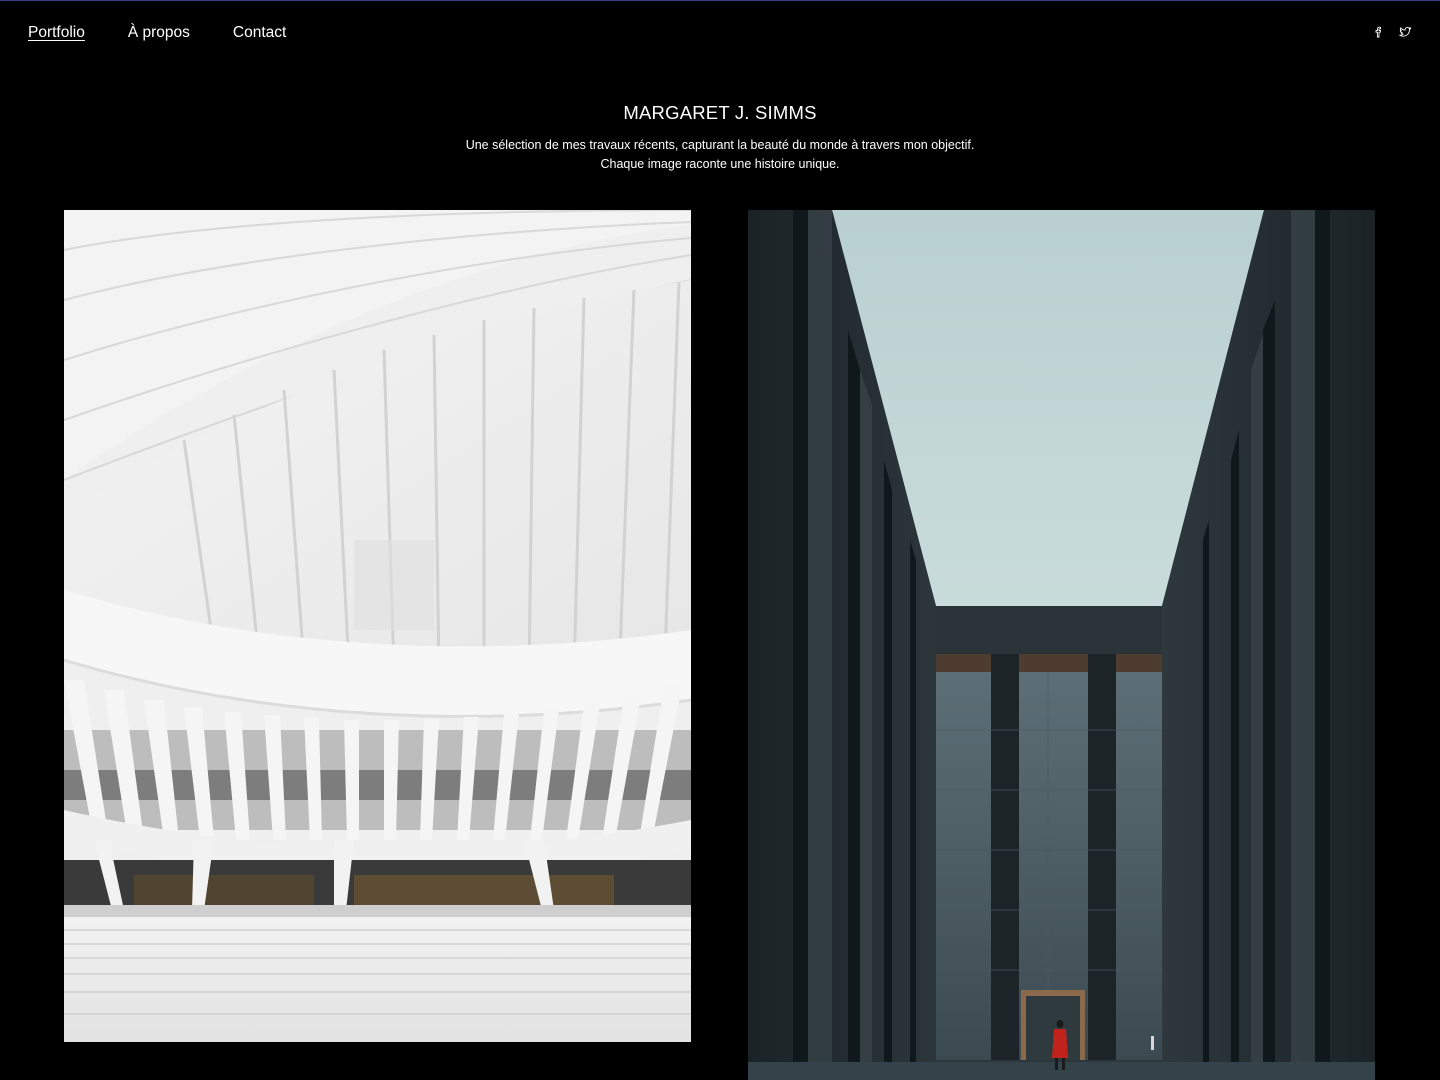  I want to click on facebook-icon, so click(1378, 32).